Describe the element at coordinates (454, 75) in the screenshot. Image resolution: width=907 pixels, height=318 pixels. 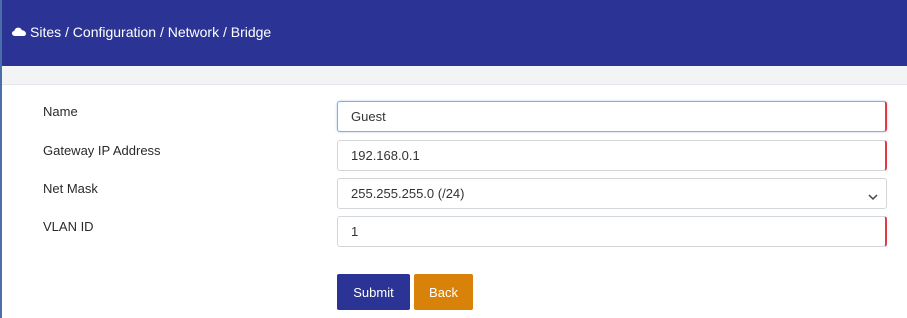
I see `subheader-bar` at that location.